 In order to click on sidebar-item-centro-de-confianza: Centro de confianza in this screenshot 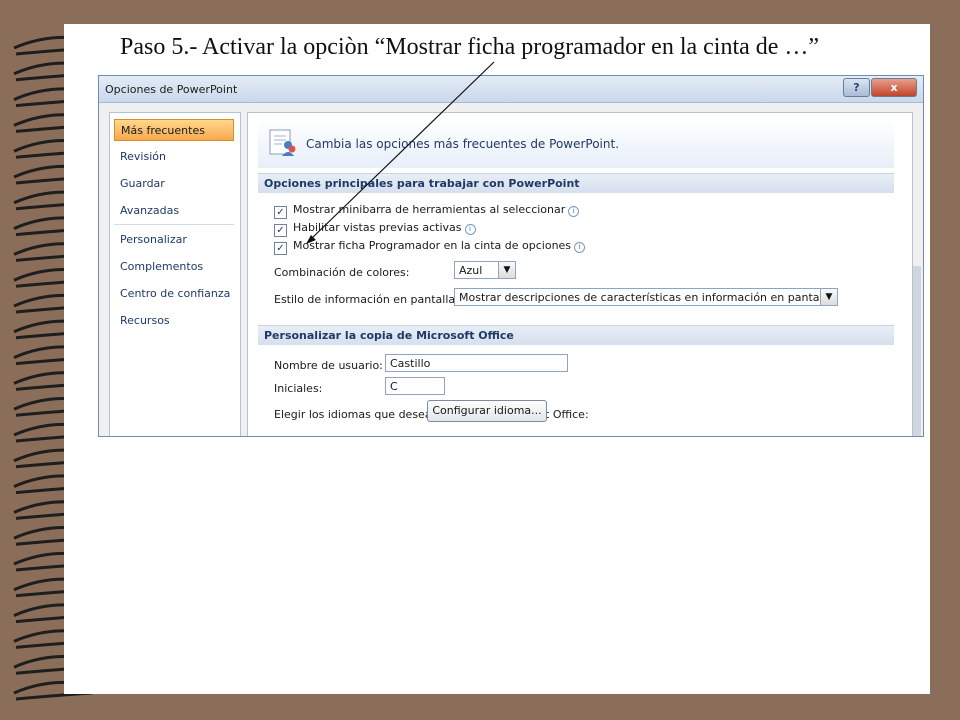, I will do `click(174, 294)`.